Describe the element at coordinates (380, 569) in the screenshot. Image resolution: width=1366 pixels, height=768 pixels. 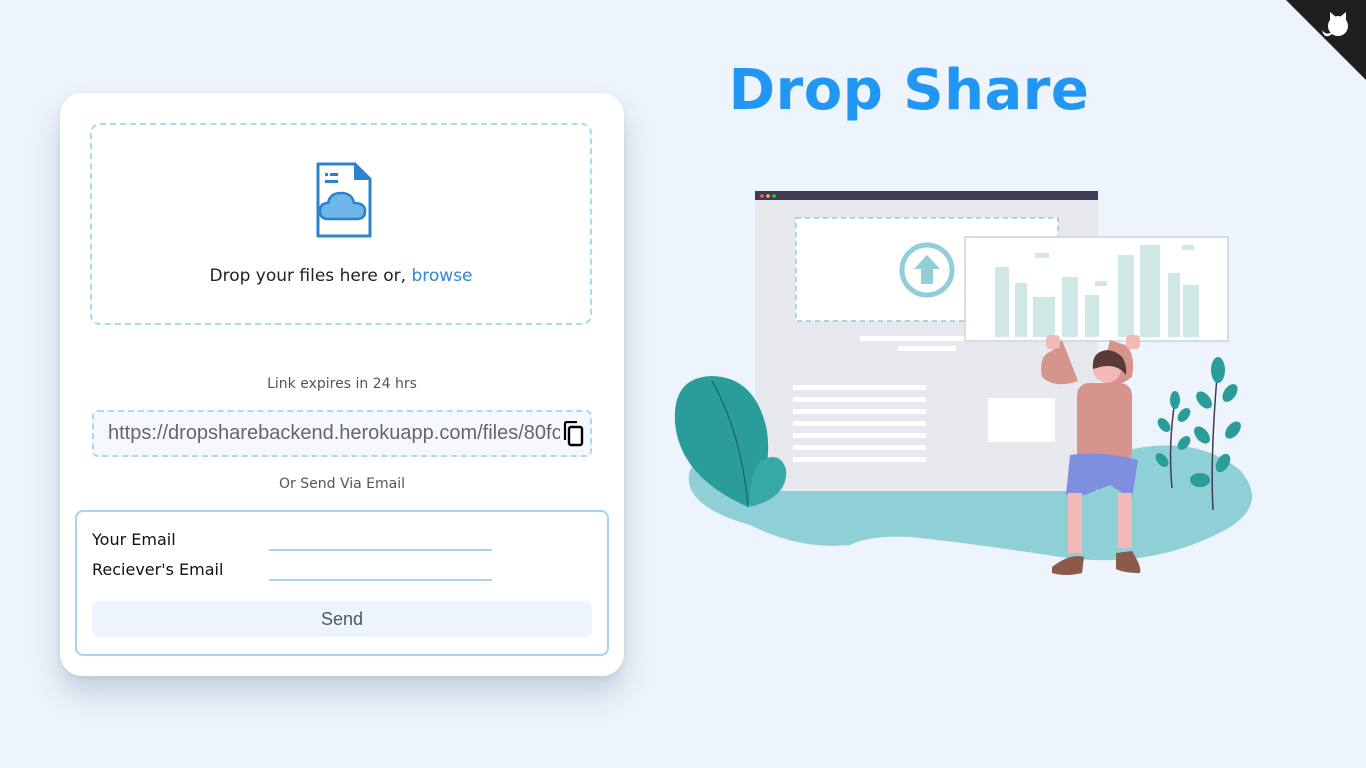
I see `receiver-email-input` at that location.